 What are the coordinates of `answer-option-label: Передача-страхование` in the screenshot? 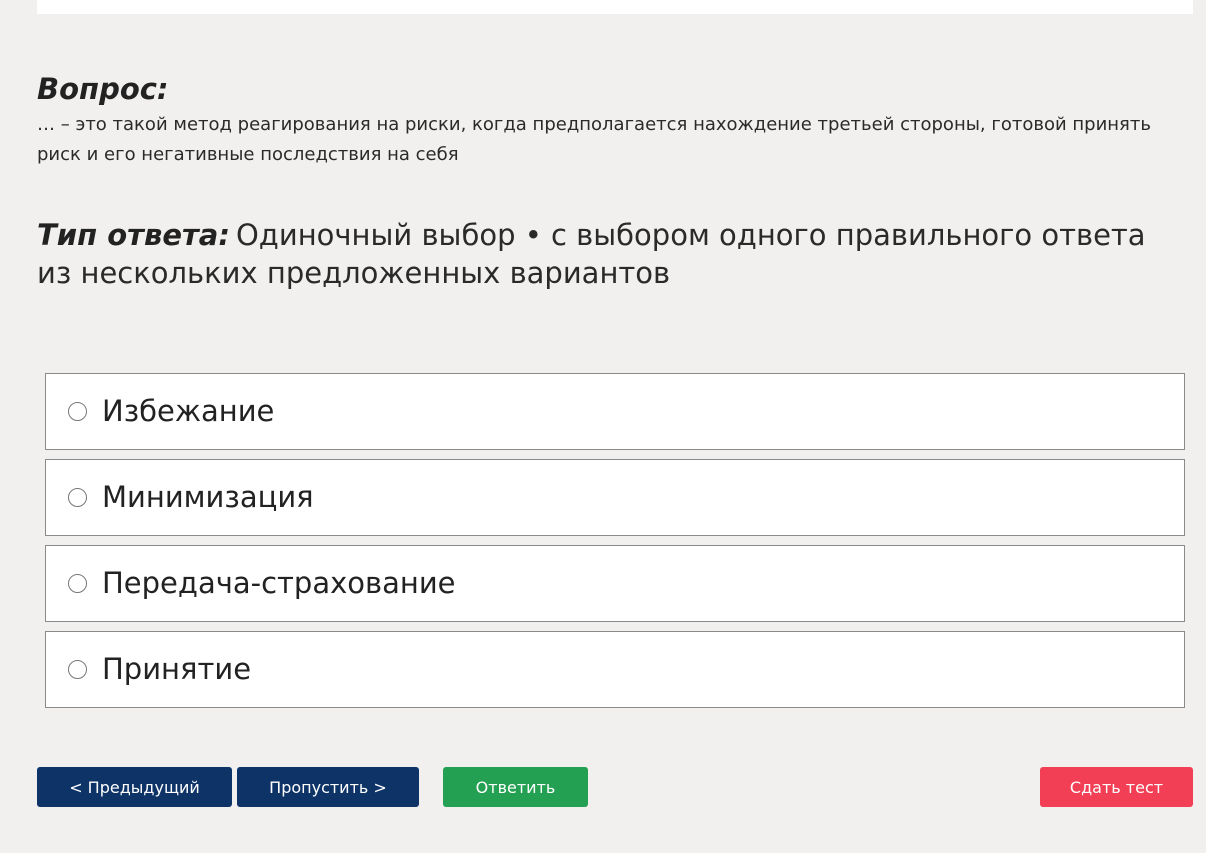 It's located at (279, 583).